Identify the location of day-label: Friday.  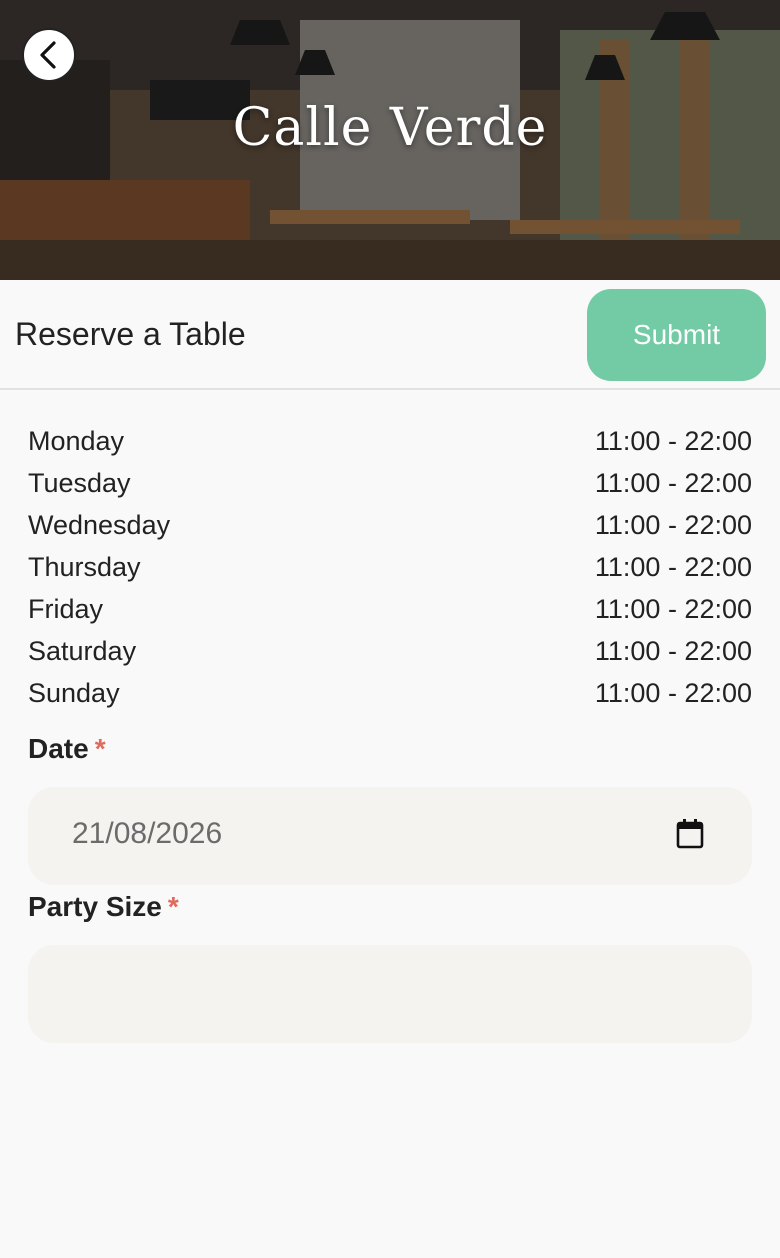
(66, 609).